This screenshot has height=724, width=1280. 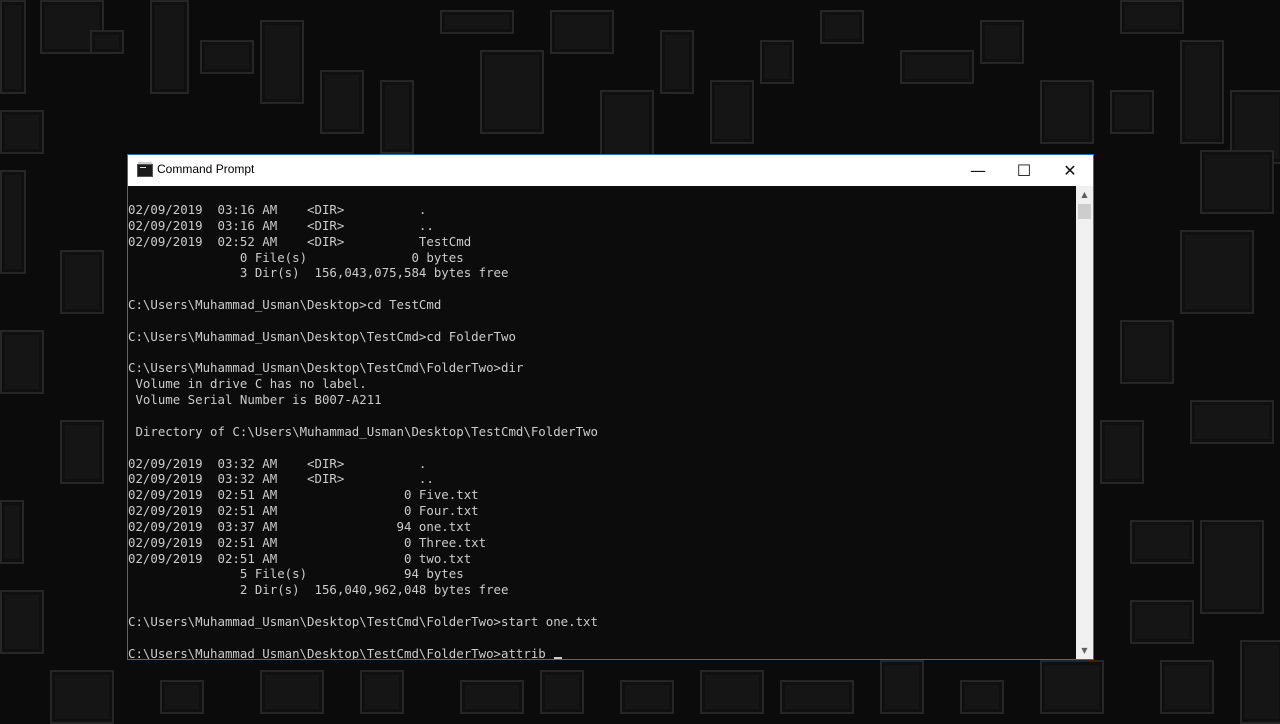 I want to click on text-cursor, so click(x=557, y=657).